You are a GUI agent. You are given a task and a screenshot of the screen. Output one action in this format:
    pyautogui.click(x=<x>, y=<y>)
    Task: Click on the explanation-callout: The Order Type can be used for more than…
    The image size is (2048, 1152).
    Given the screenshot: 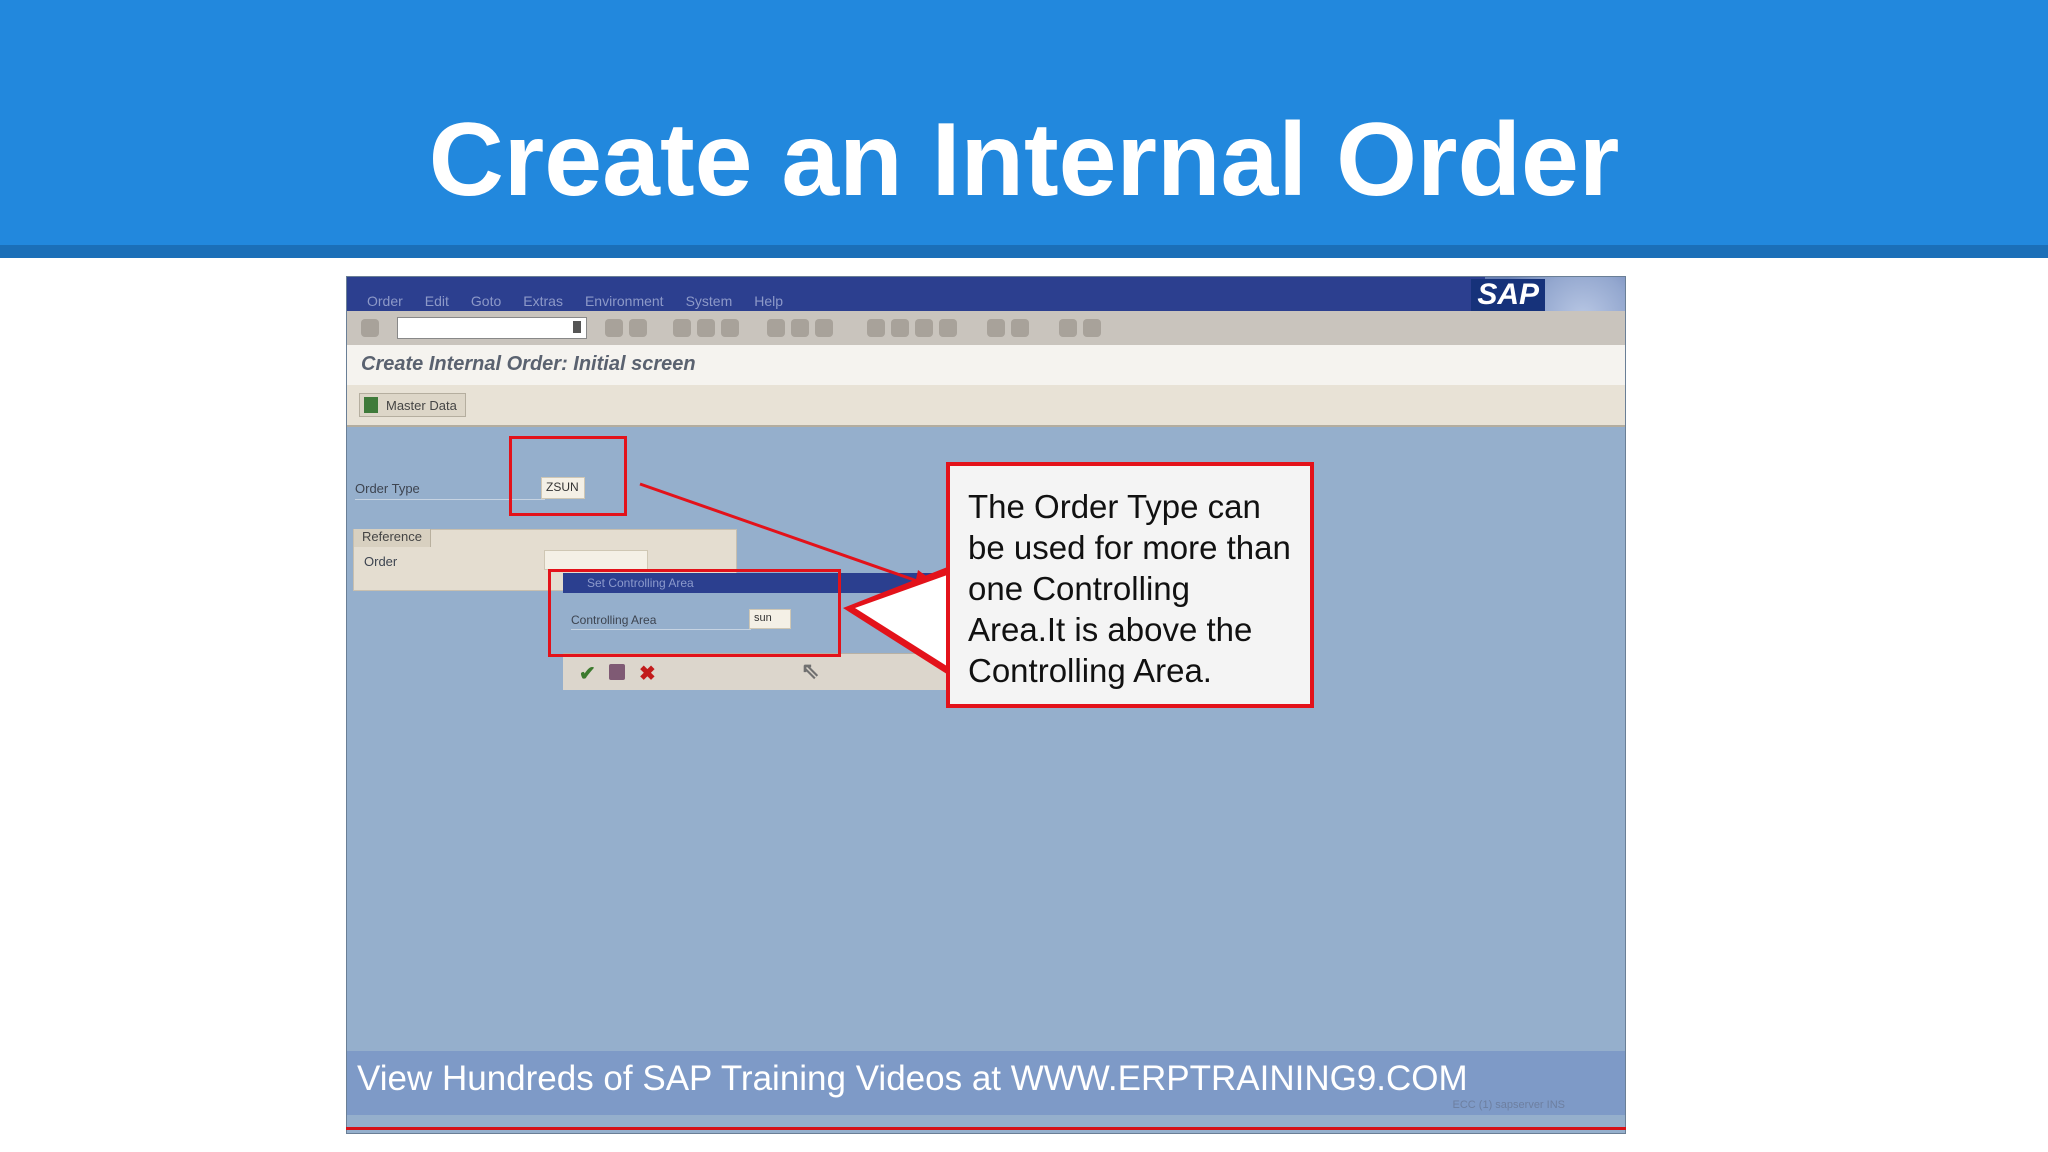 What is the action you would take?
    pyautogui.click(x=1130, y=585)
    